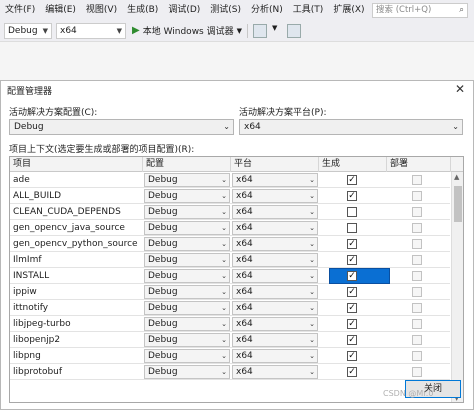 The height and width of the screenshot is (410, 474). I want to click on table-row: libjpeg-turbo Debug ⌄ x64 ⌄ ✓, so click(230, 324).